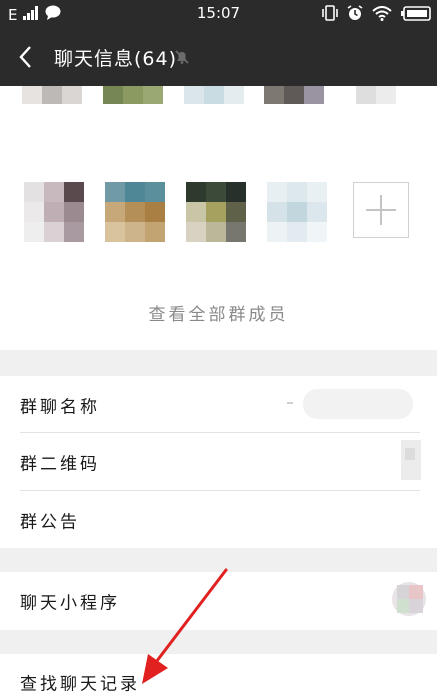 The height and width of the screenshot is (700, 437). Describe the element at coordinates (355, 15) in the screenshot. I see `alarm-icon` at that location.